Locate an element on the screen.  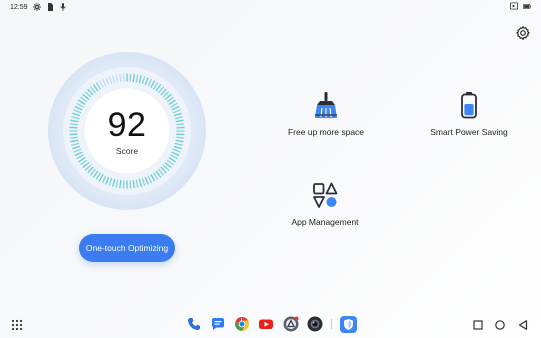
mic-icon is located at coordinates (63, 7).